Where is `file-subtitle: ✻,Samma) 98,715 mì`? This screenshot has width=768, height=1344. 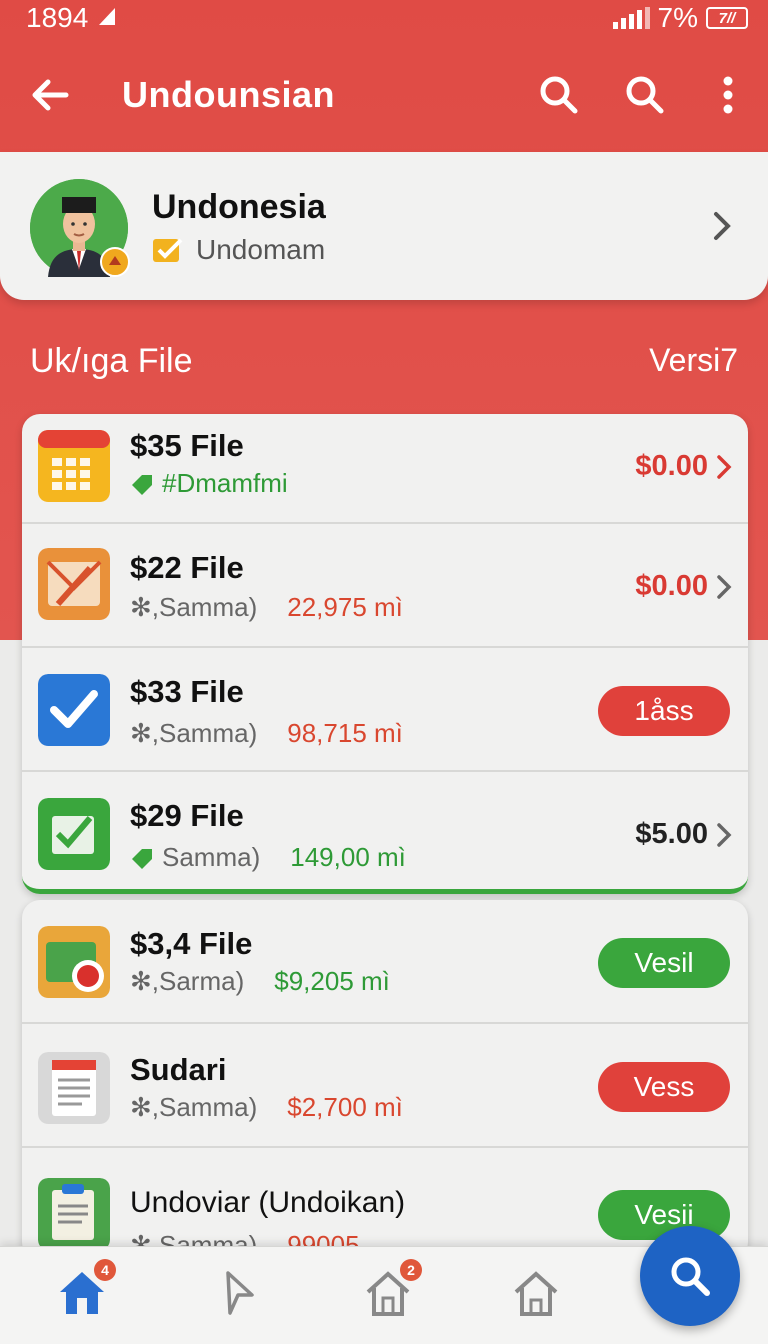
file-subtitle: ✻,Samma) 98,715 mì is located at coordinates (266, 733).